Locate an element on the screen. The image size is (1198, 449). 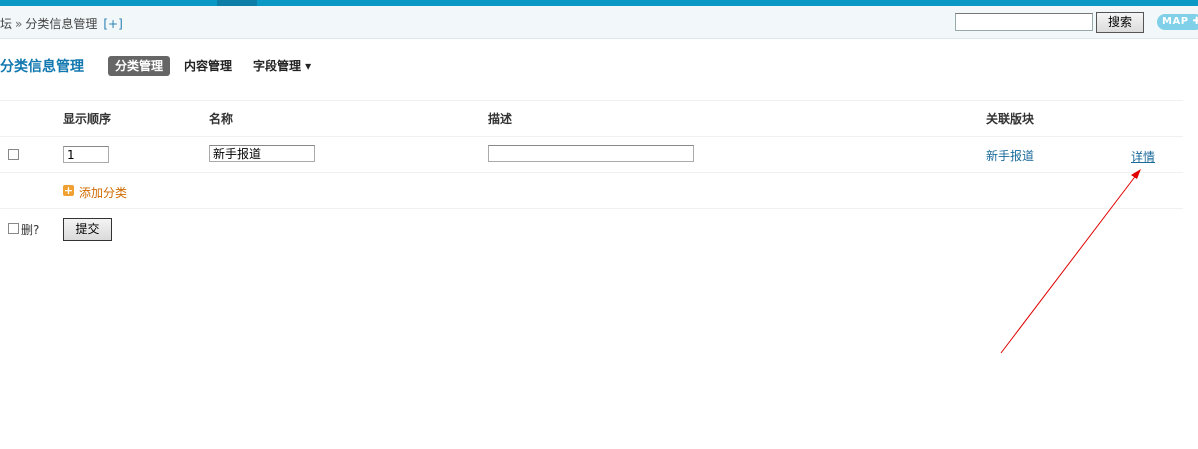
breadcrumb-add-link: [+] is located at coordinates (112, 24).